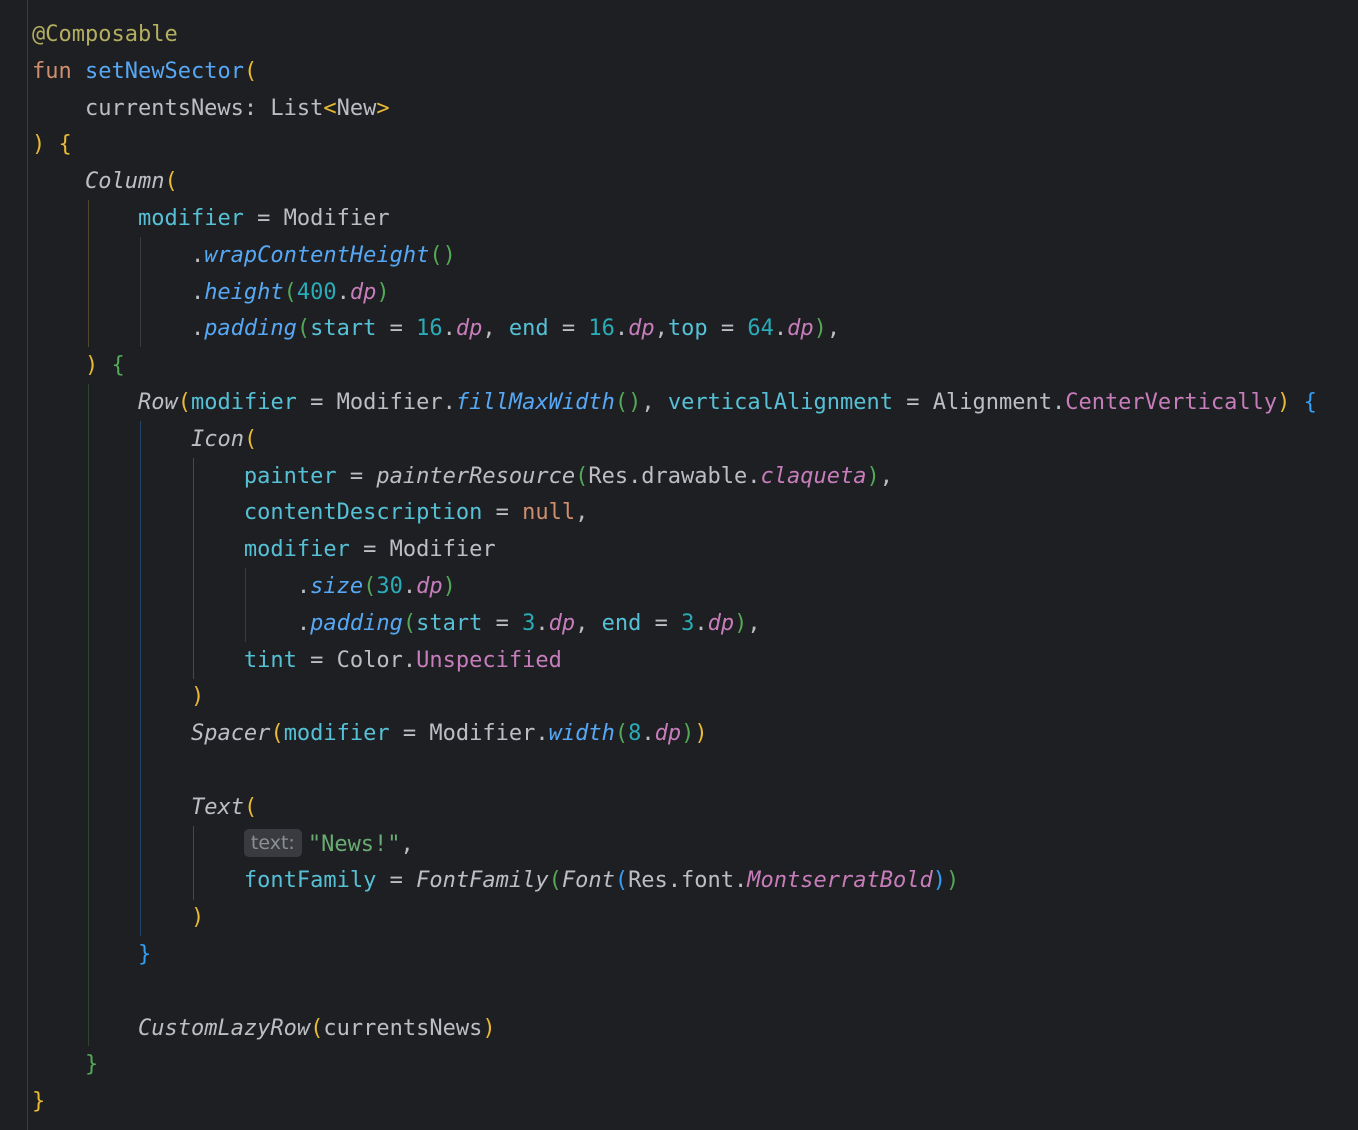  I want to click on code-line: currentsNews: List<New>, so click(211, 108).